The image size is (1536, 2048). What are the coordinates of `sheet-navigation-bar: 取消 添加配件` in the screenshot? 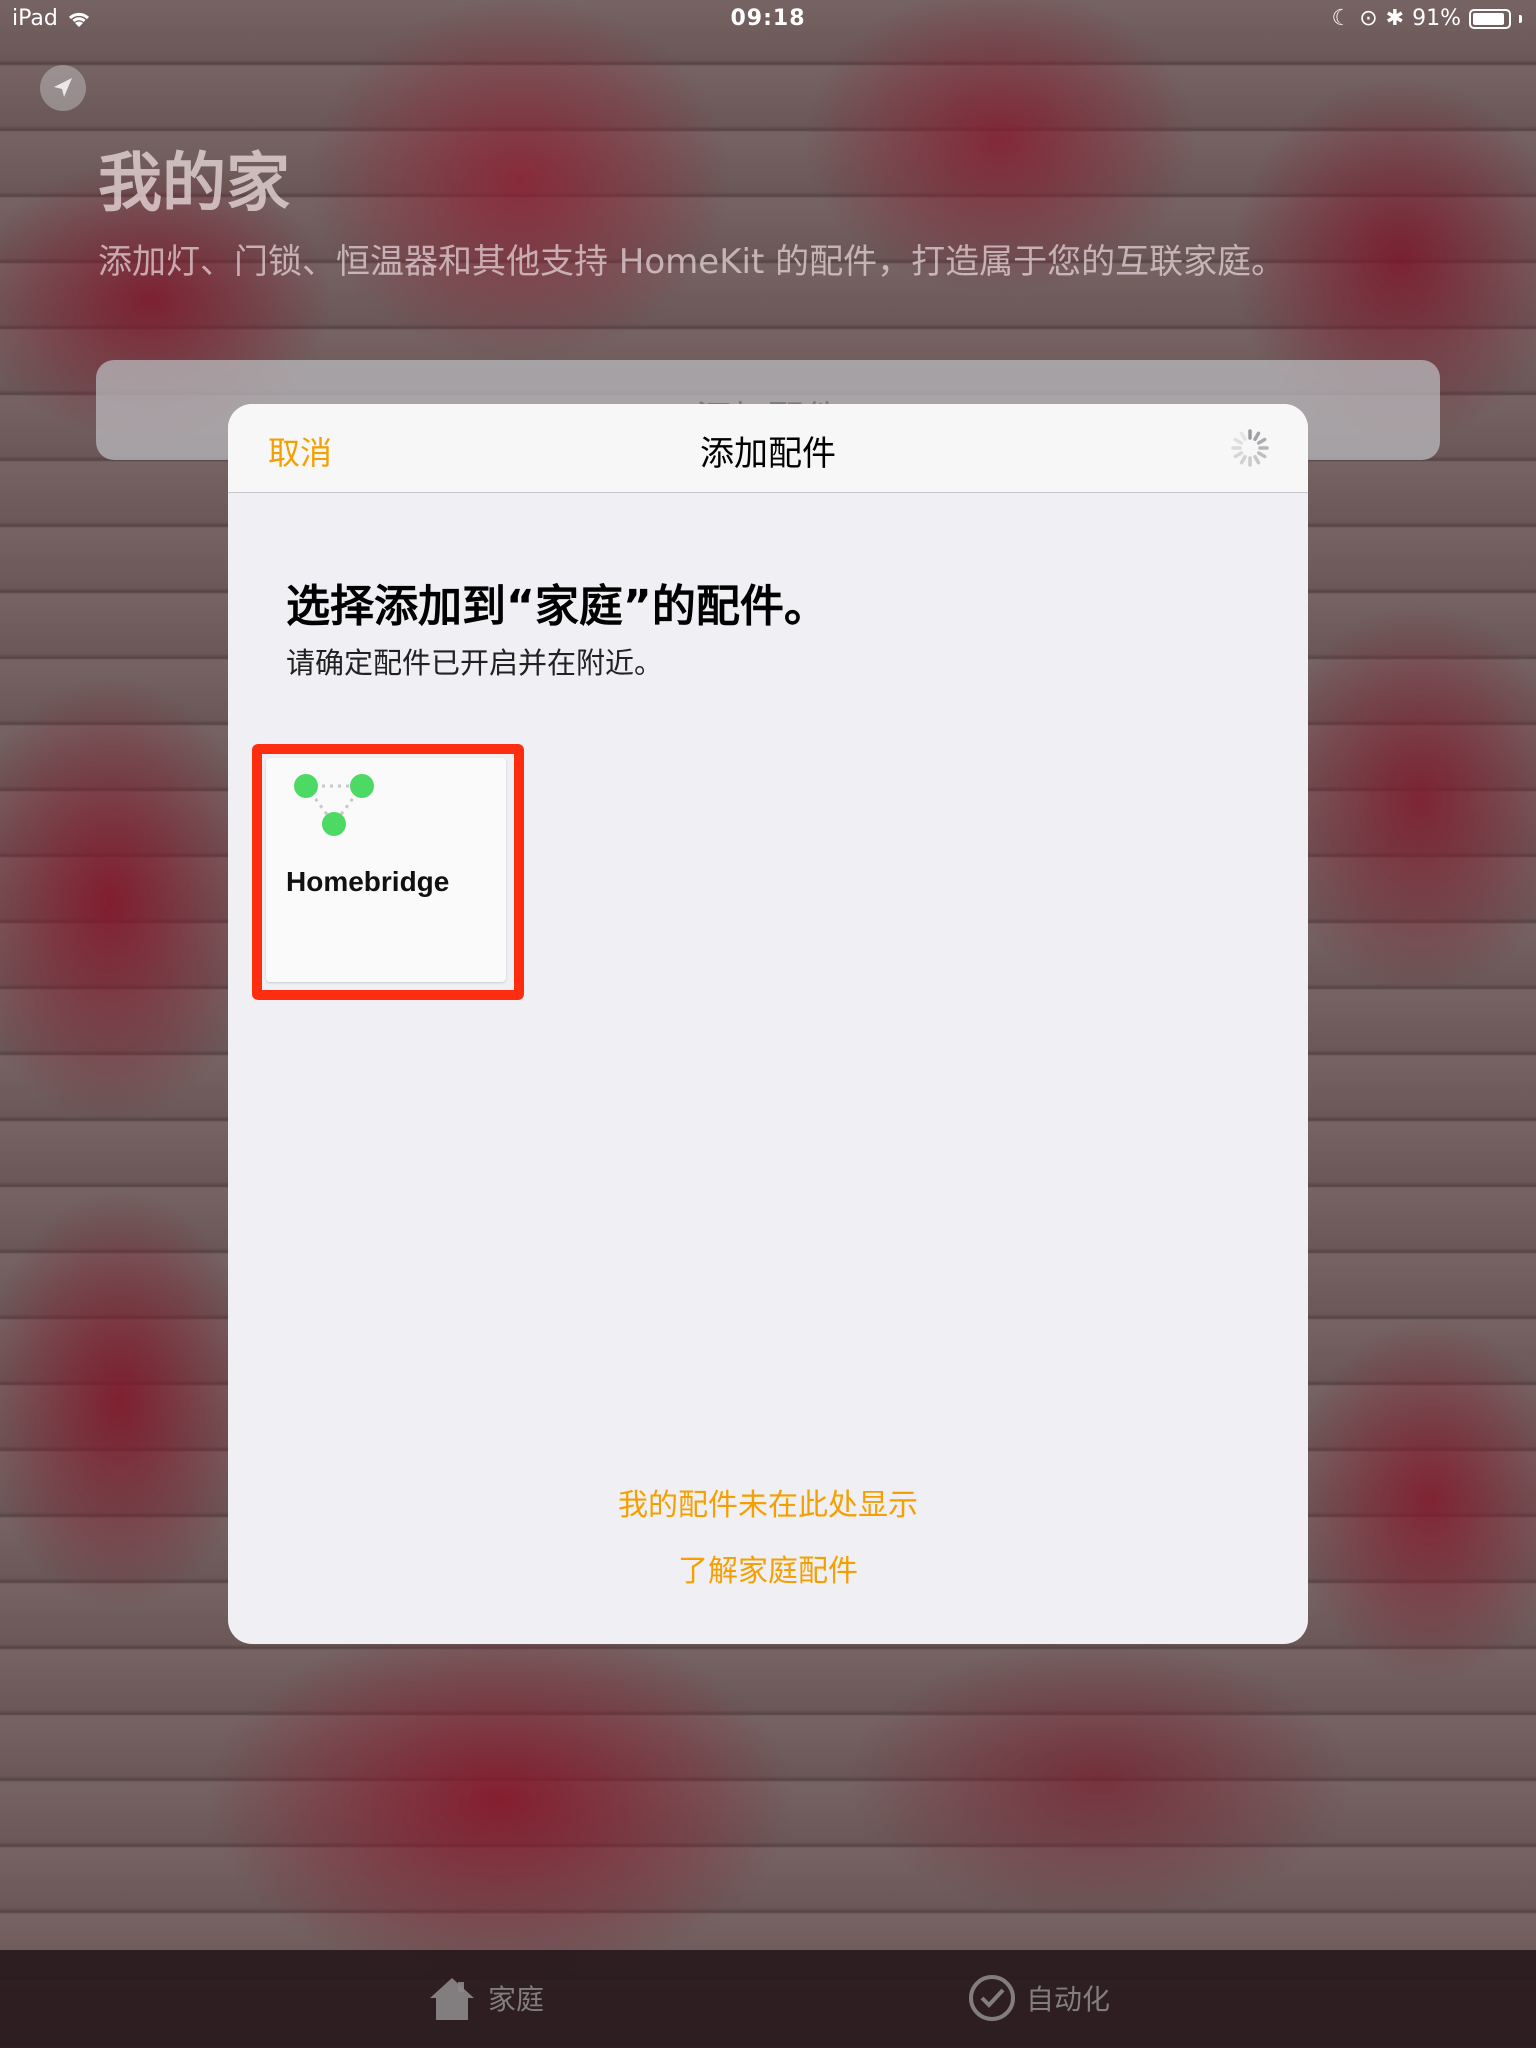 It's located at (768, 448).